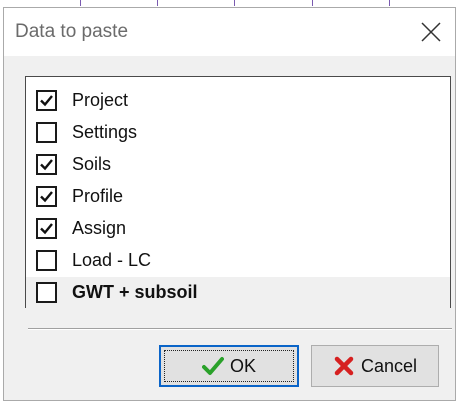 The height and width of the screenshot is (401, 459). I want to click on checklist-item-label: Load - LC, so click(112, 260).